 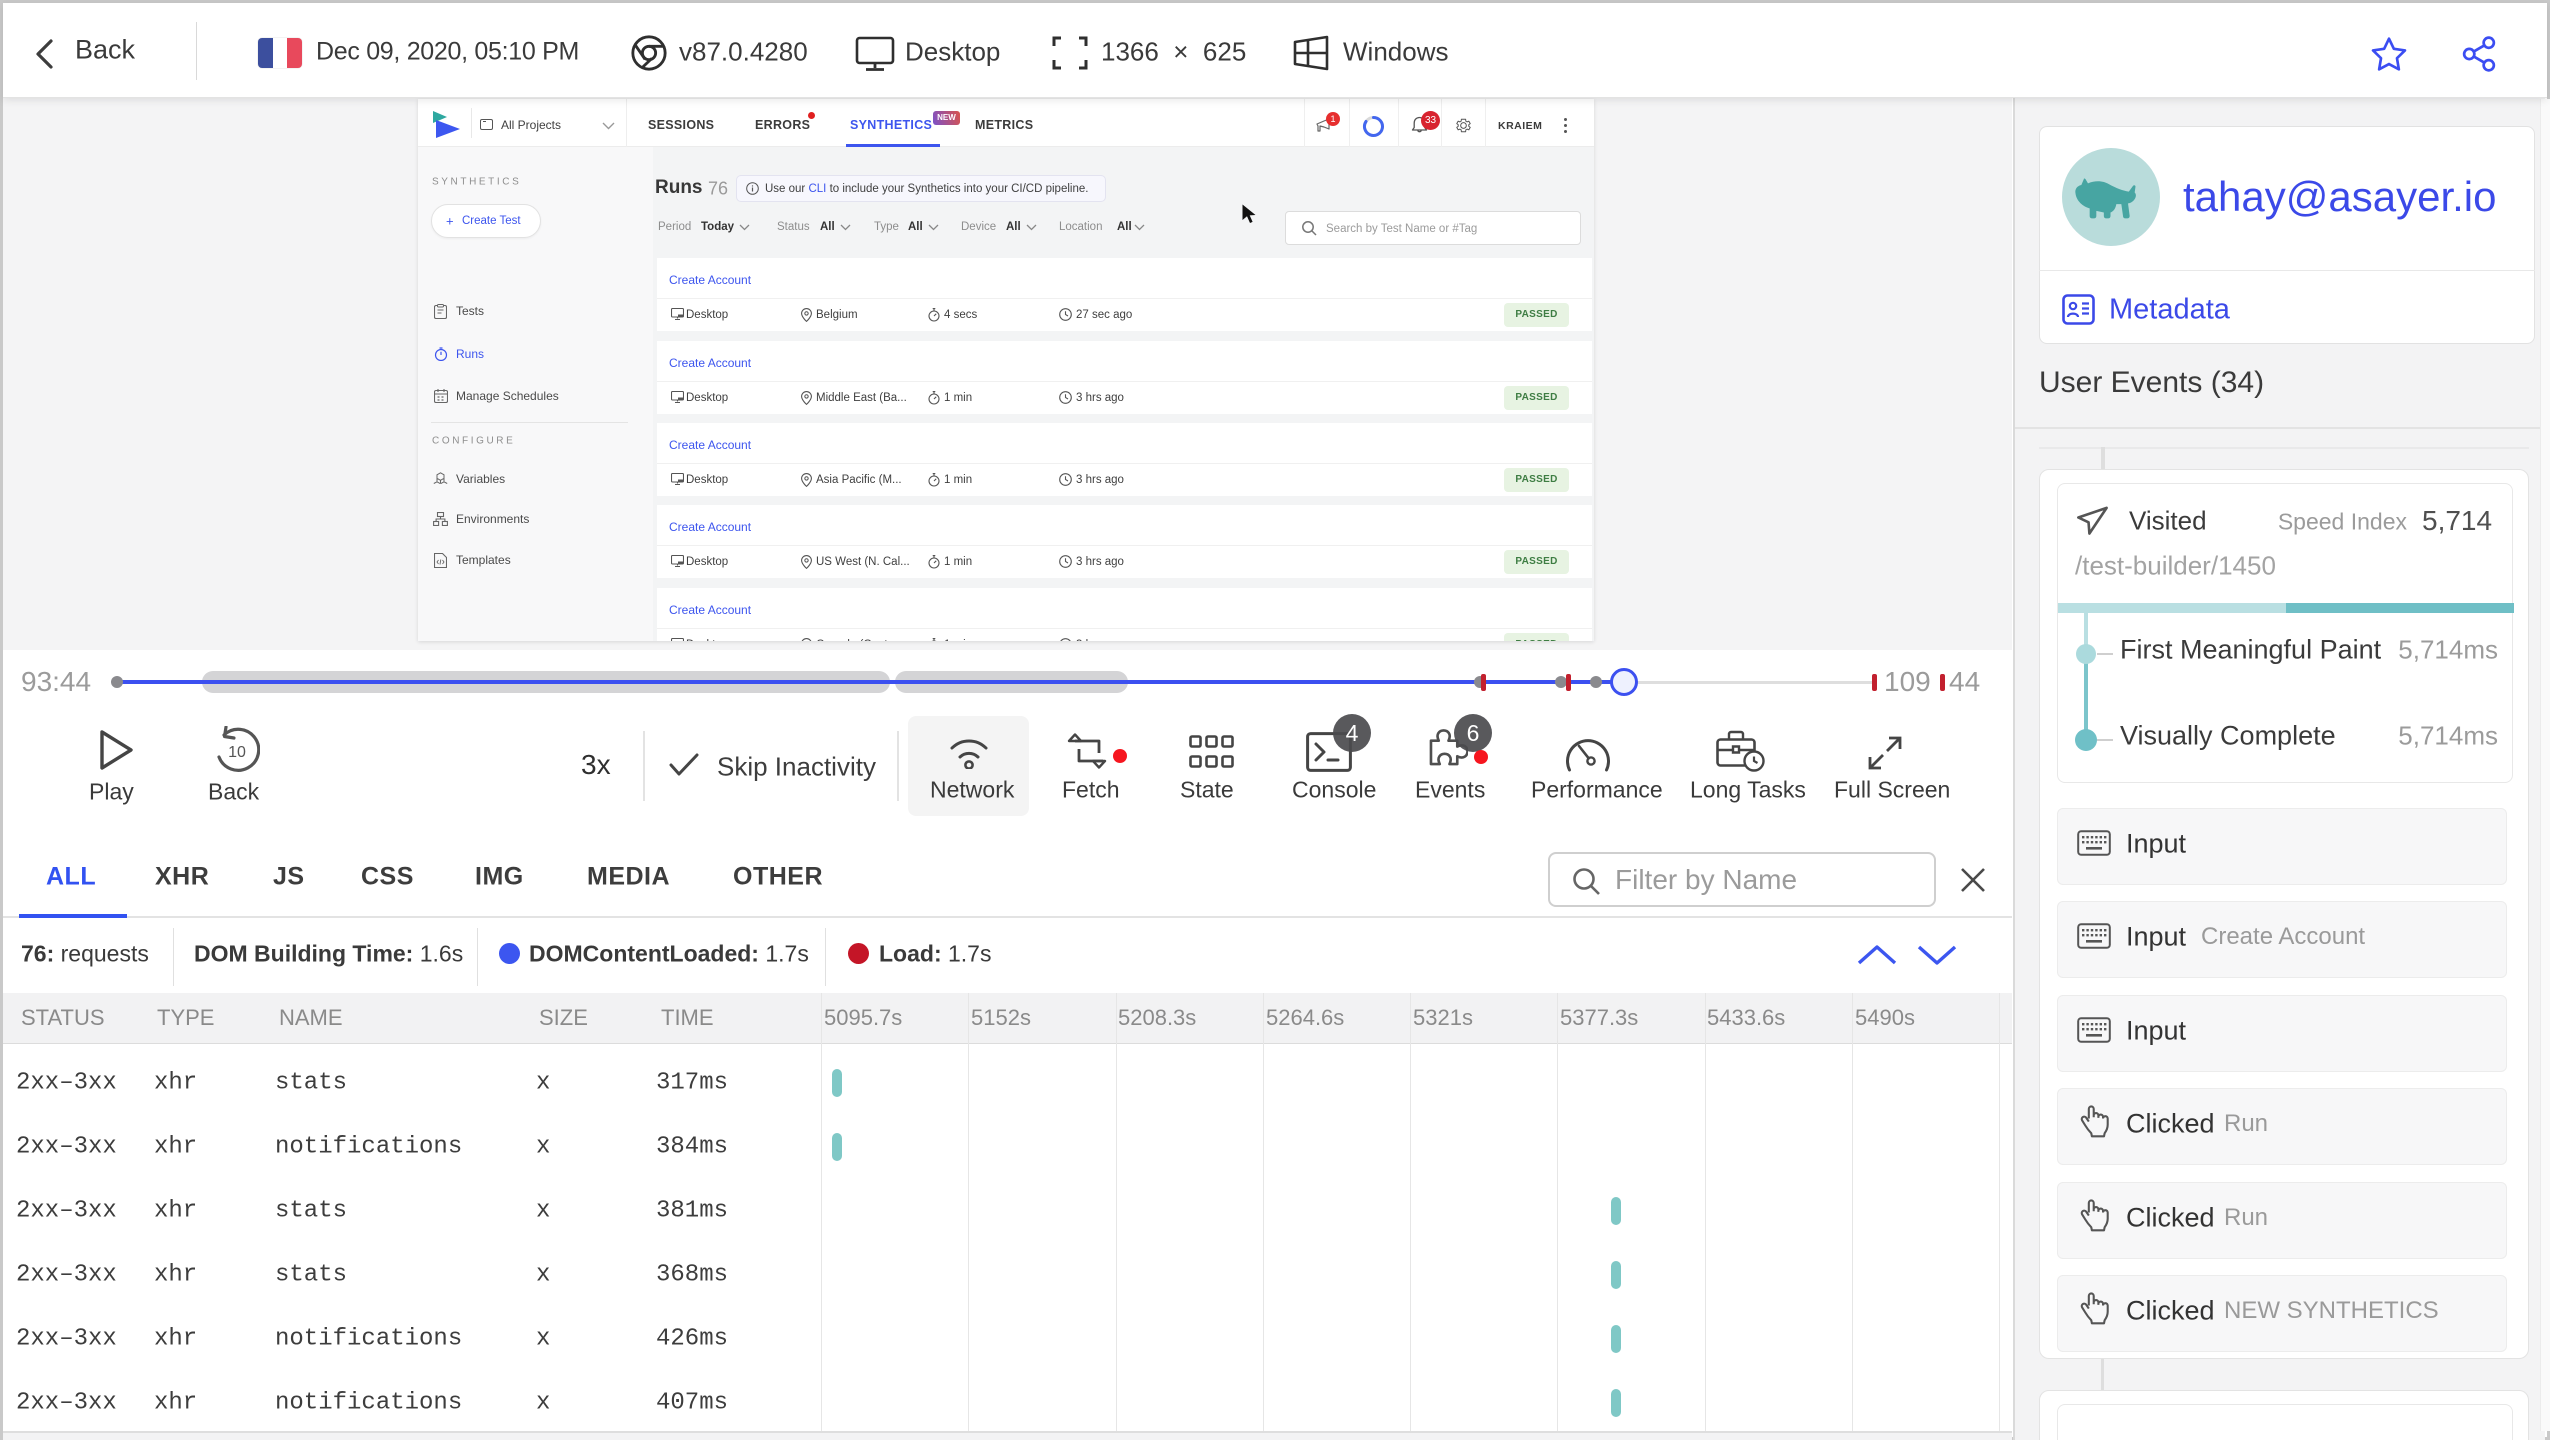 What do you see at coordinates (237, 752) in the screenshot?
I see `svg-text: 10` at bounding box center [237, 752].